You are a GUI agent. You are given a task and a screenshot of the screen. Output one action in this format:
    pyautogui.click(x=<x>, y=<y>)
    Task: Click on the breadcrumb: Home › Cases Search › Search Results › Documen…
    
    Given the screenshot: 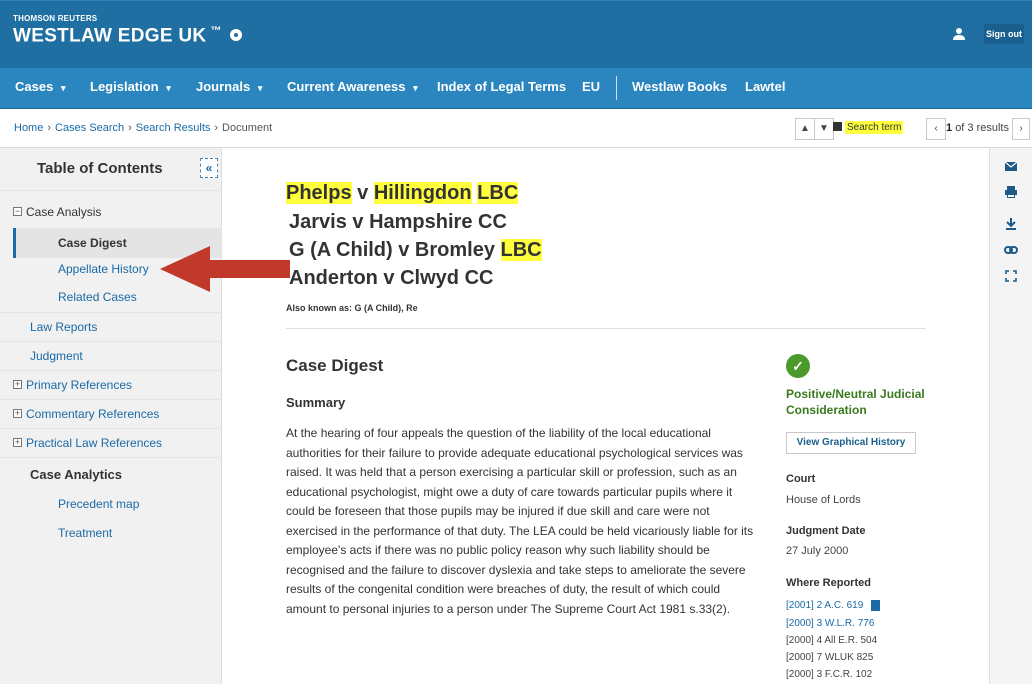 What is the action you would take?
    pyautogui.click(x=143, y=128)
    